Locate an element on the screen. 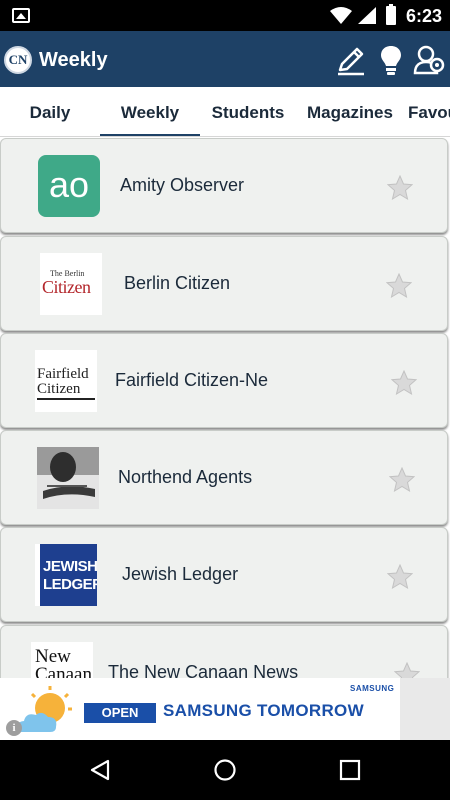  ad-open-button: OPEN is located at coordinates (120, 713).